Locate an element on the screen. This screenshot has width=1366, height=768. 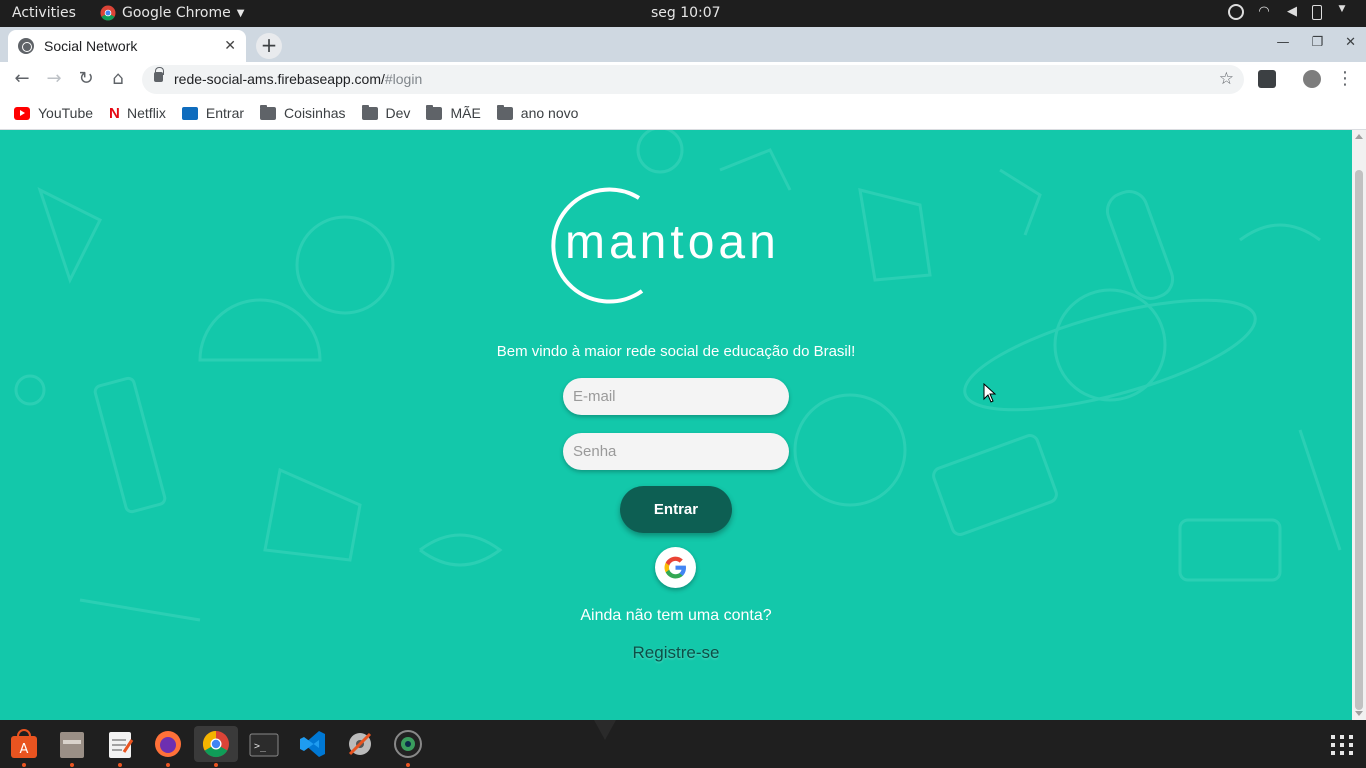
accessibility-icon is located at coordinates (1236, 12).